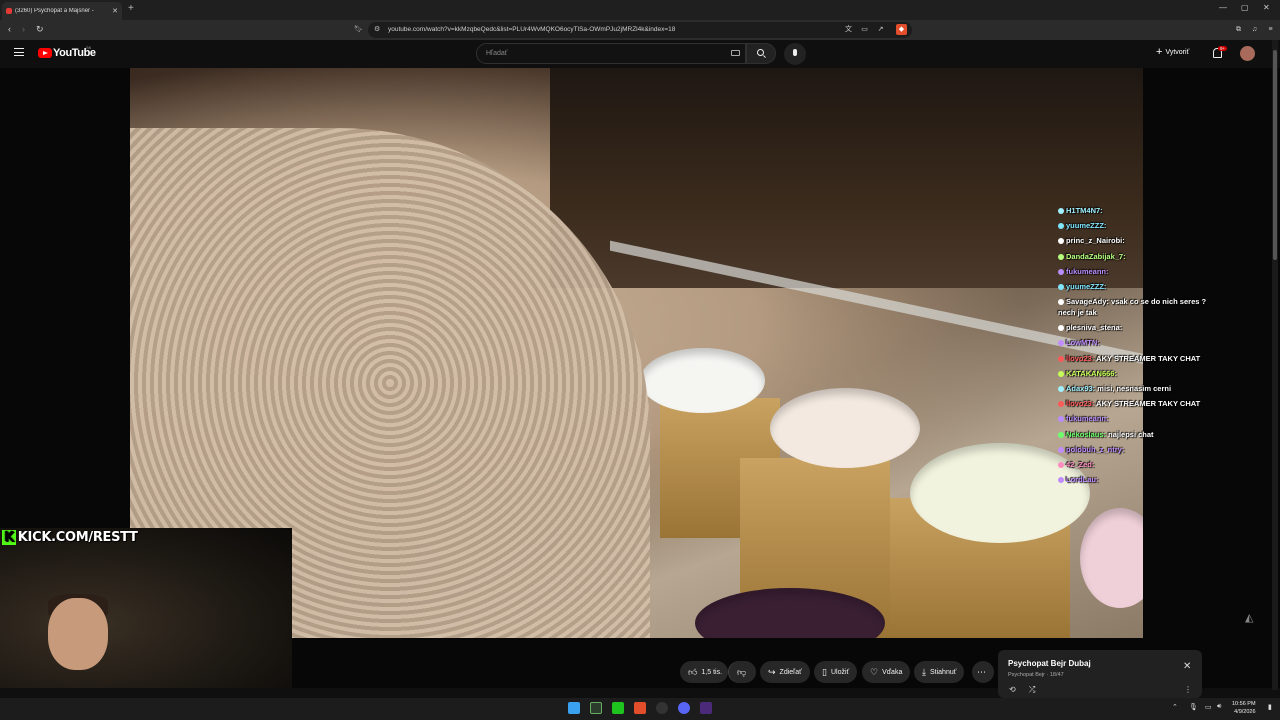  I want to click on download-label: Stiahnuť, so click(943, 672).